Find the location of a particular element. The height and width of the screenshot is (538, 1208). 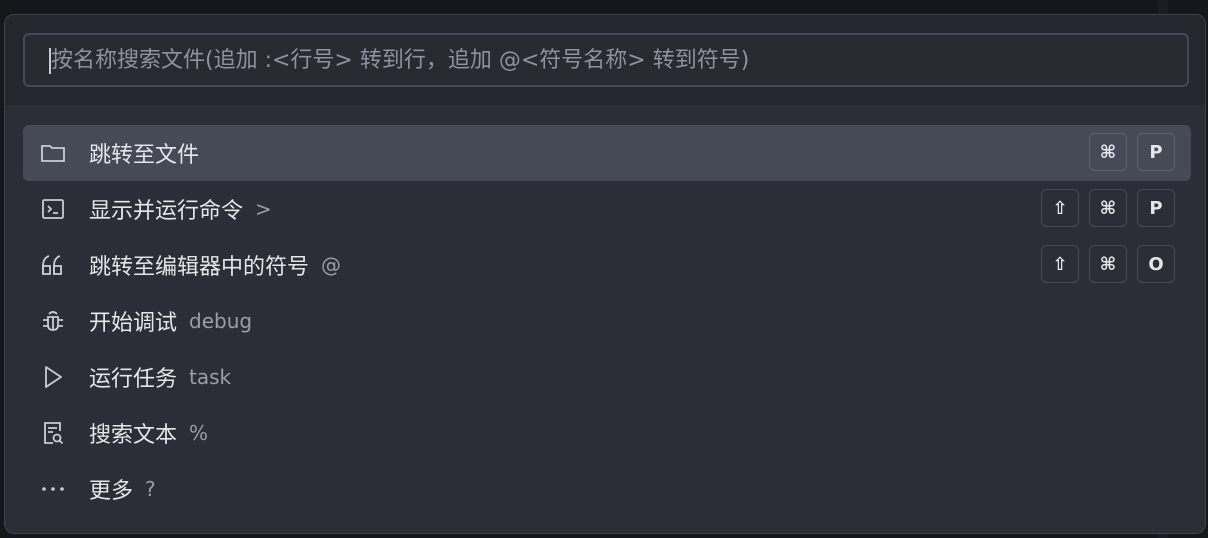

search-file-icon is located at coordinates (53, 433).